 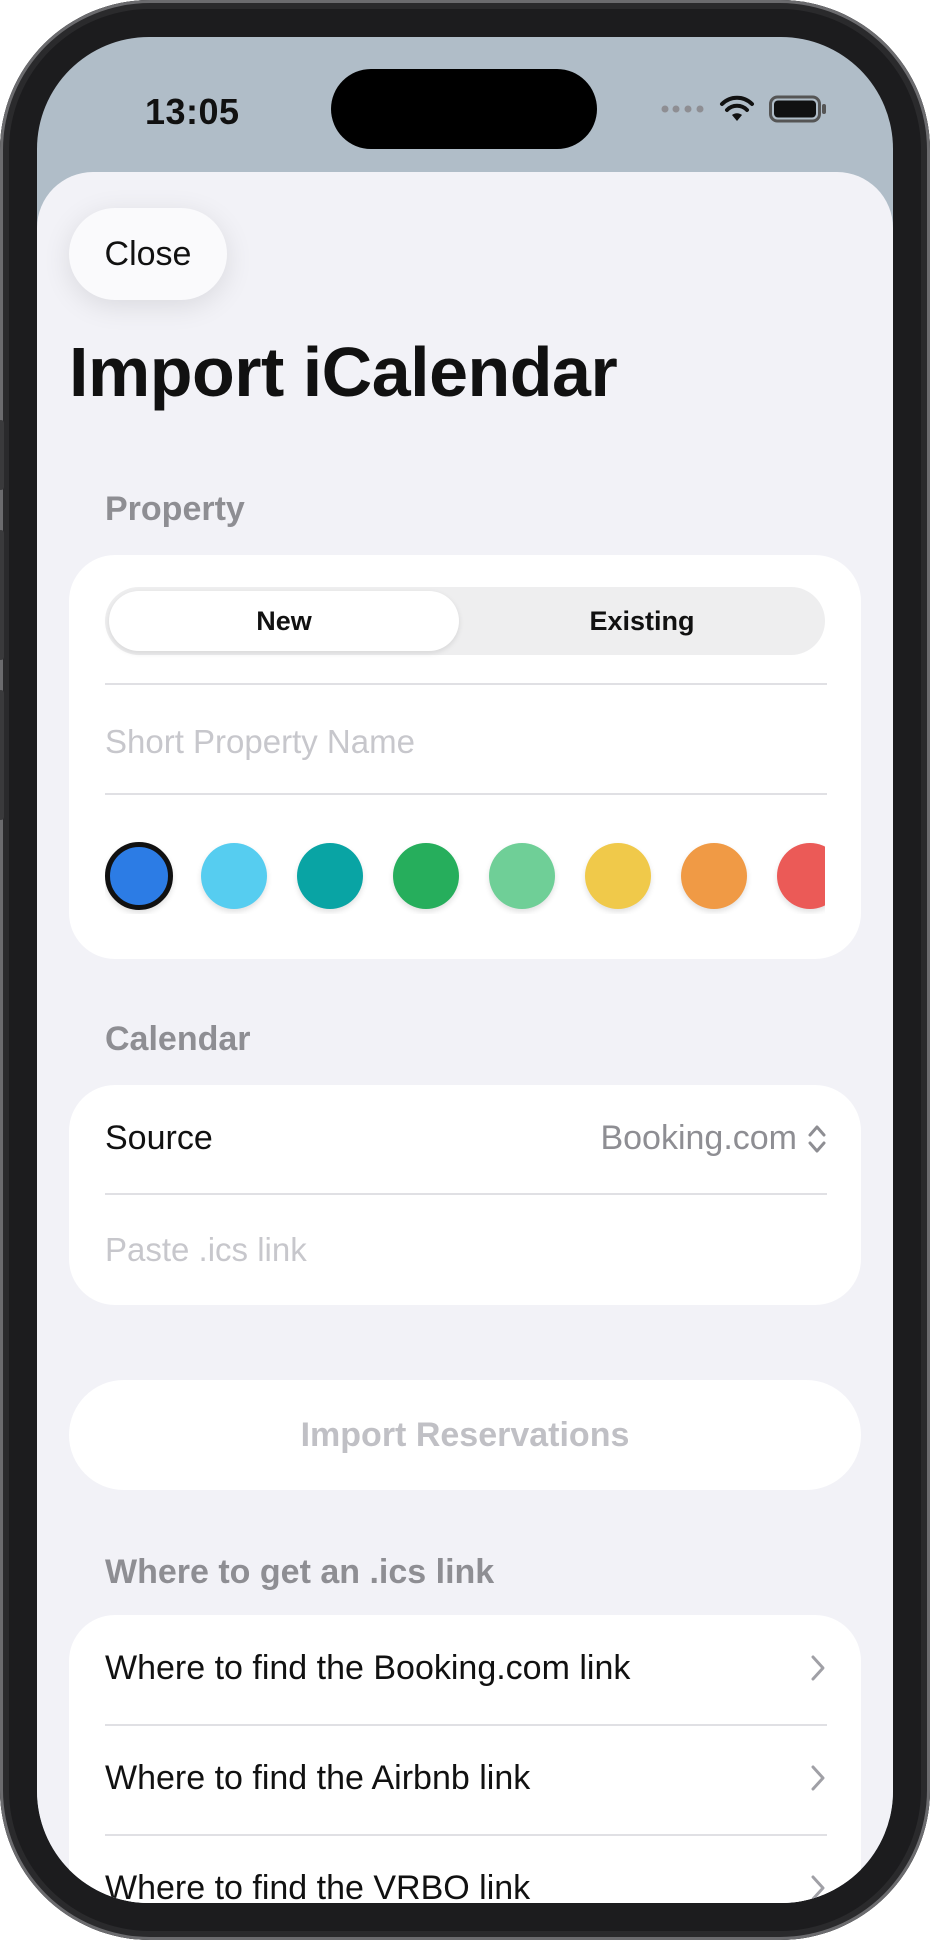 I want to click on page-title: Import iCalendar, so click(x=343, y=372).